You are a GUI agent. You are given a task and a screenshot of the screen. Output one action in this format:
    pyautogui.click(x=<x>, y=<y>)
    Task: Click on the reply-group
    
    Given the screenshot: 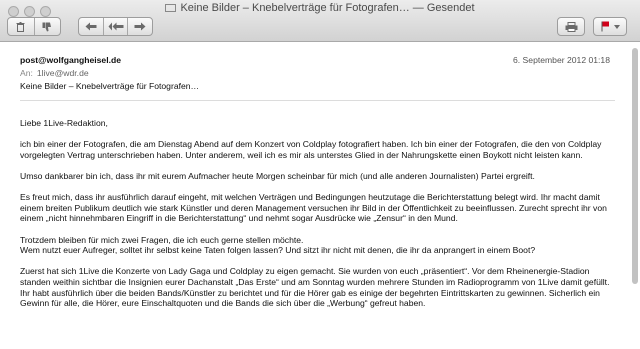 What is the action you would take?
    pyautogui.click(x=115, y=26)
    